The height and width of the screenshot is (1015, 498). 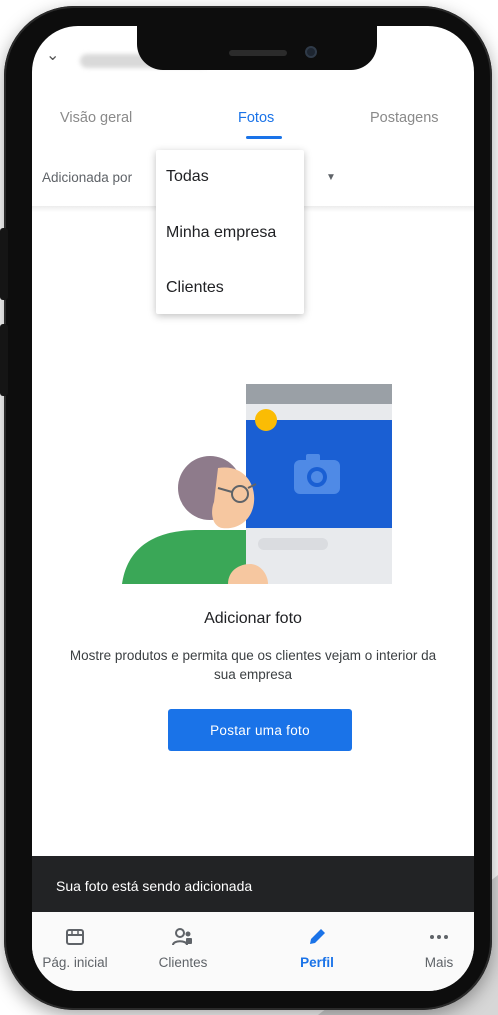 I want to click on volume-up-button, so click(x=4, y=264).